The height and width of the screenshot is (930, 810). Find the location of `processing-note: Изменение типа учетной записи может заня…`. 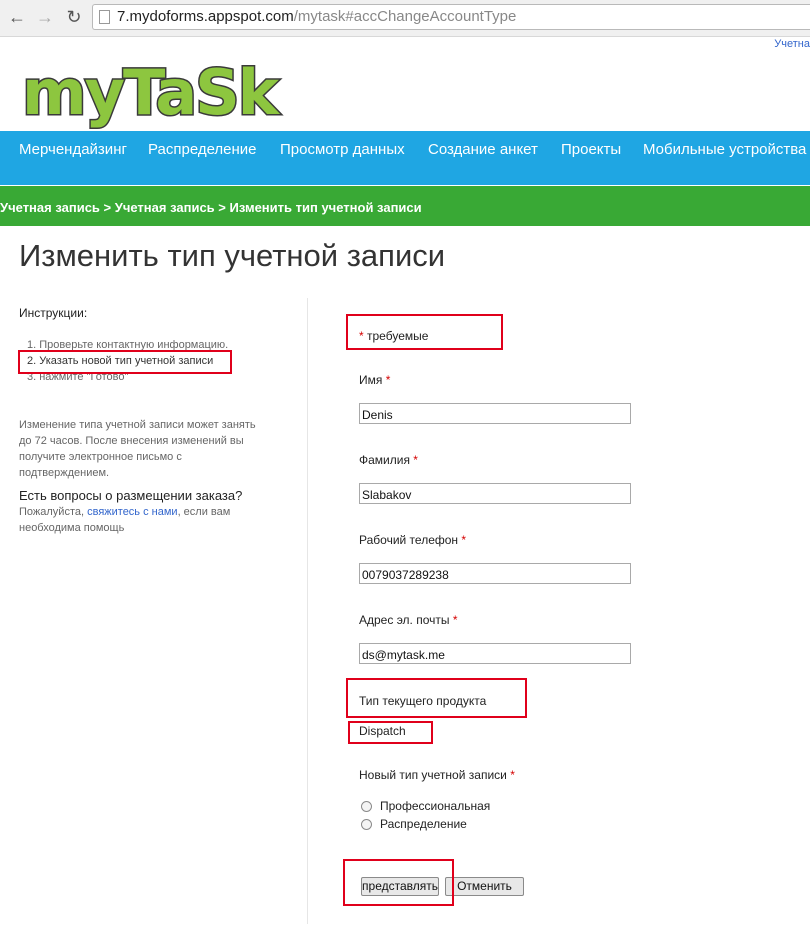

processing-note: Изменение типа учетной записи может заня… is located at coordinates (137, 449).